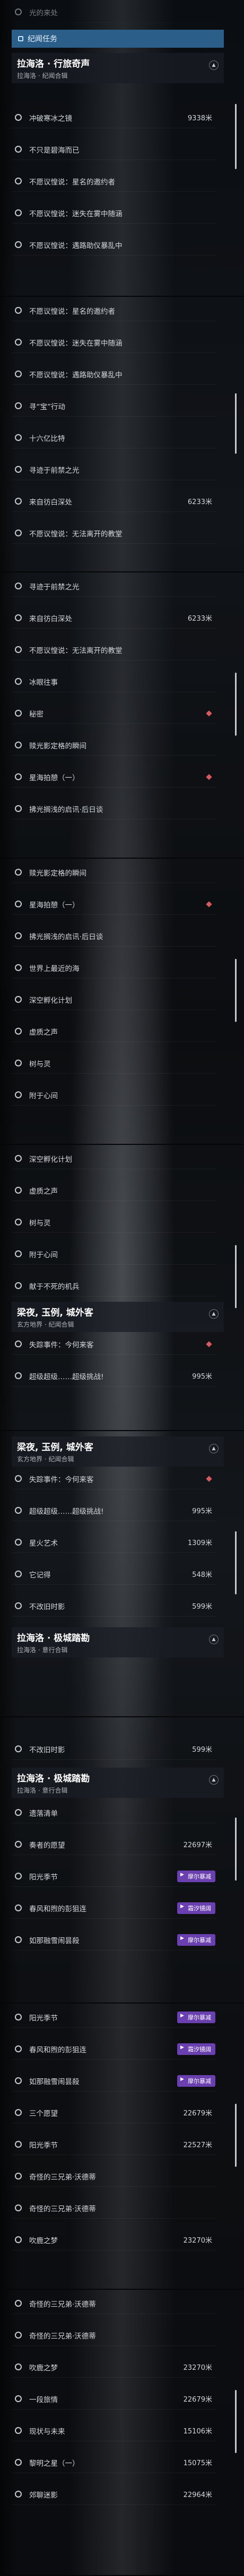 This screenshot has width=244, height=2576. Describe the element at coordinates (114, 681) in the screenshot. I see `quest-item: 冰眼往事` at that location.